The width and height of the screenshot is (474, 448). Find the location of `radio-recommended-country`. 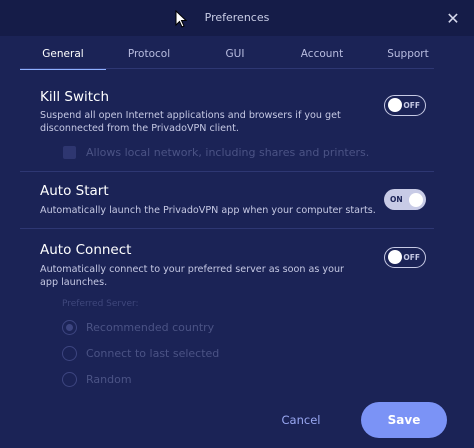

radio-recommended-country is located at coordinates (69, 327).